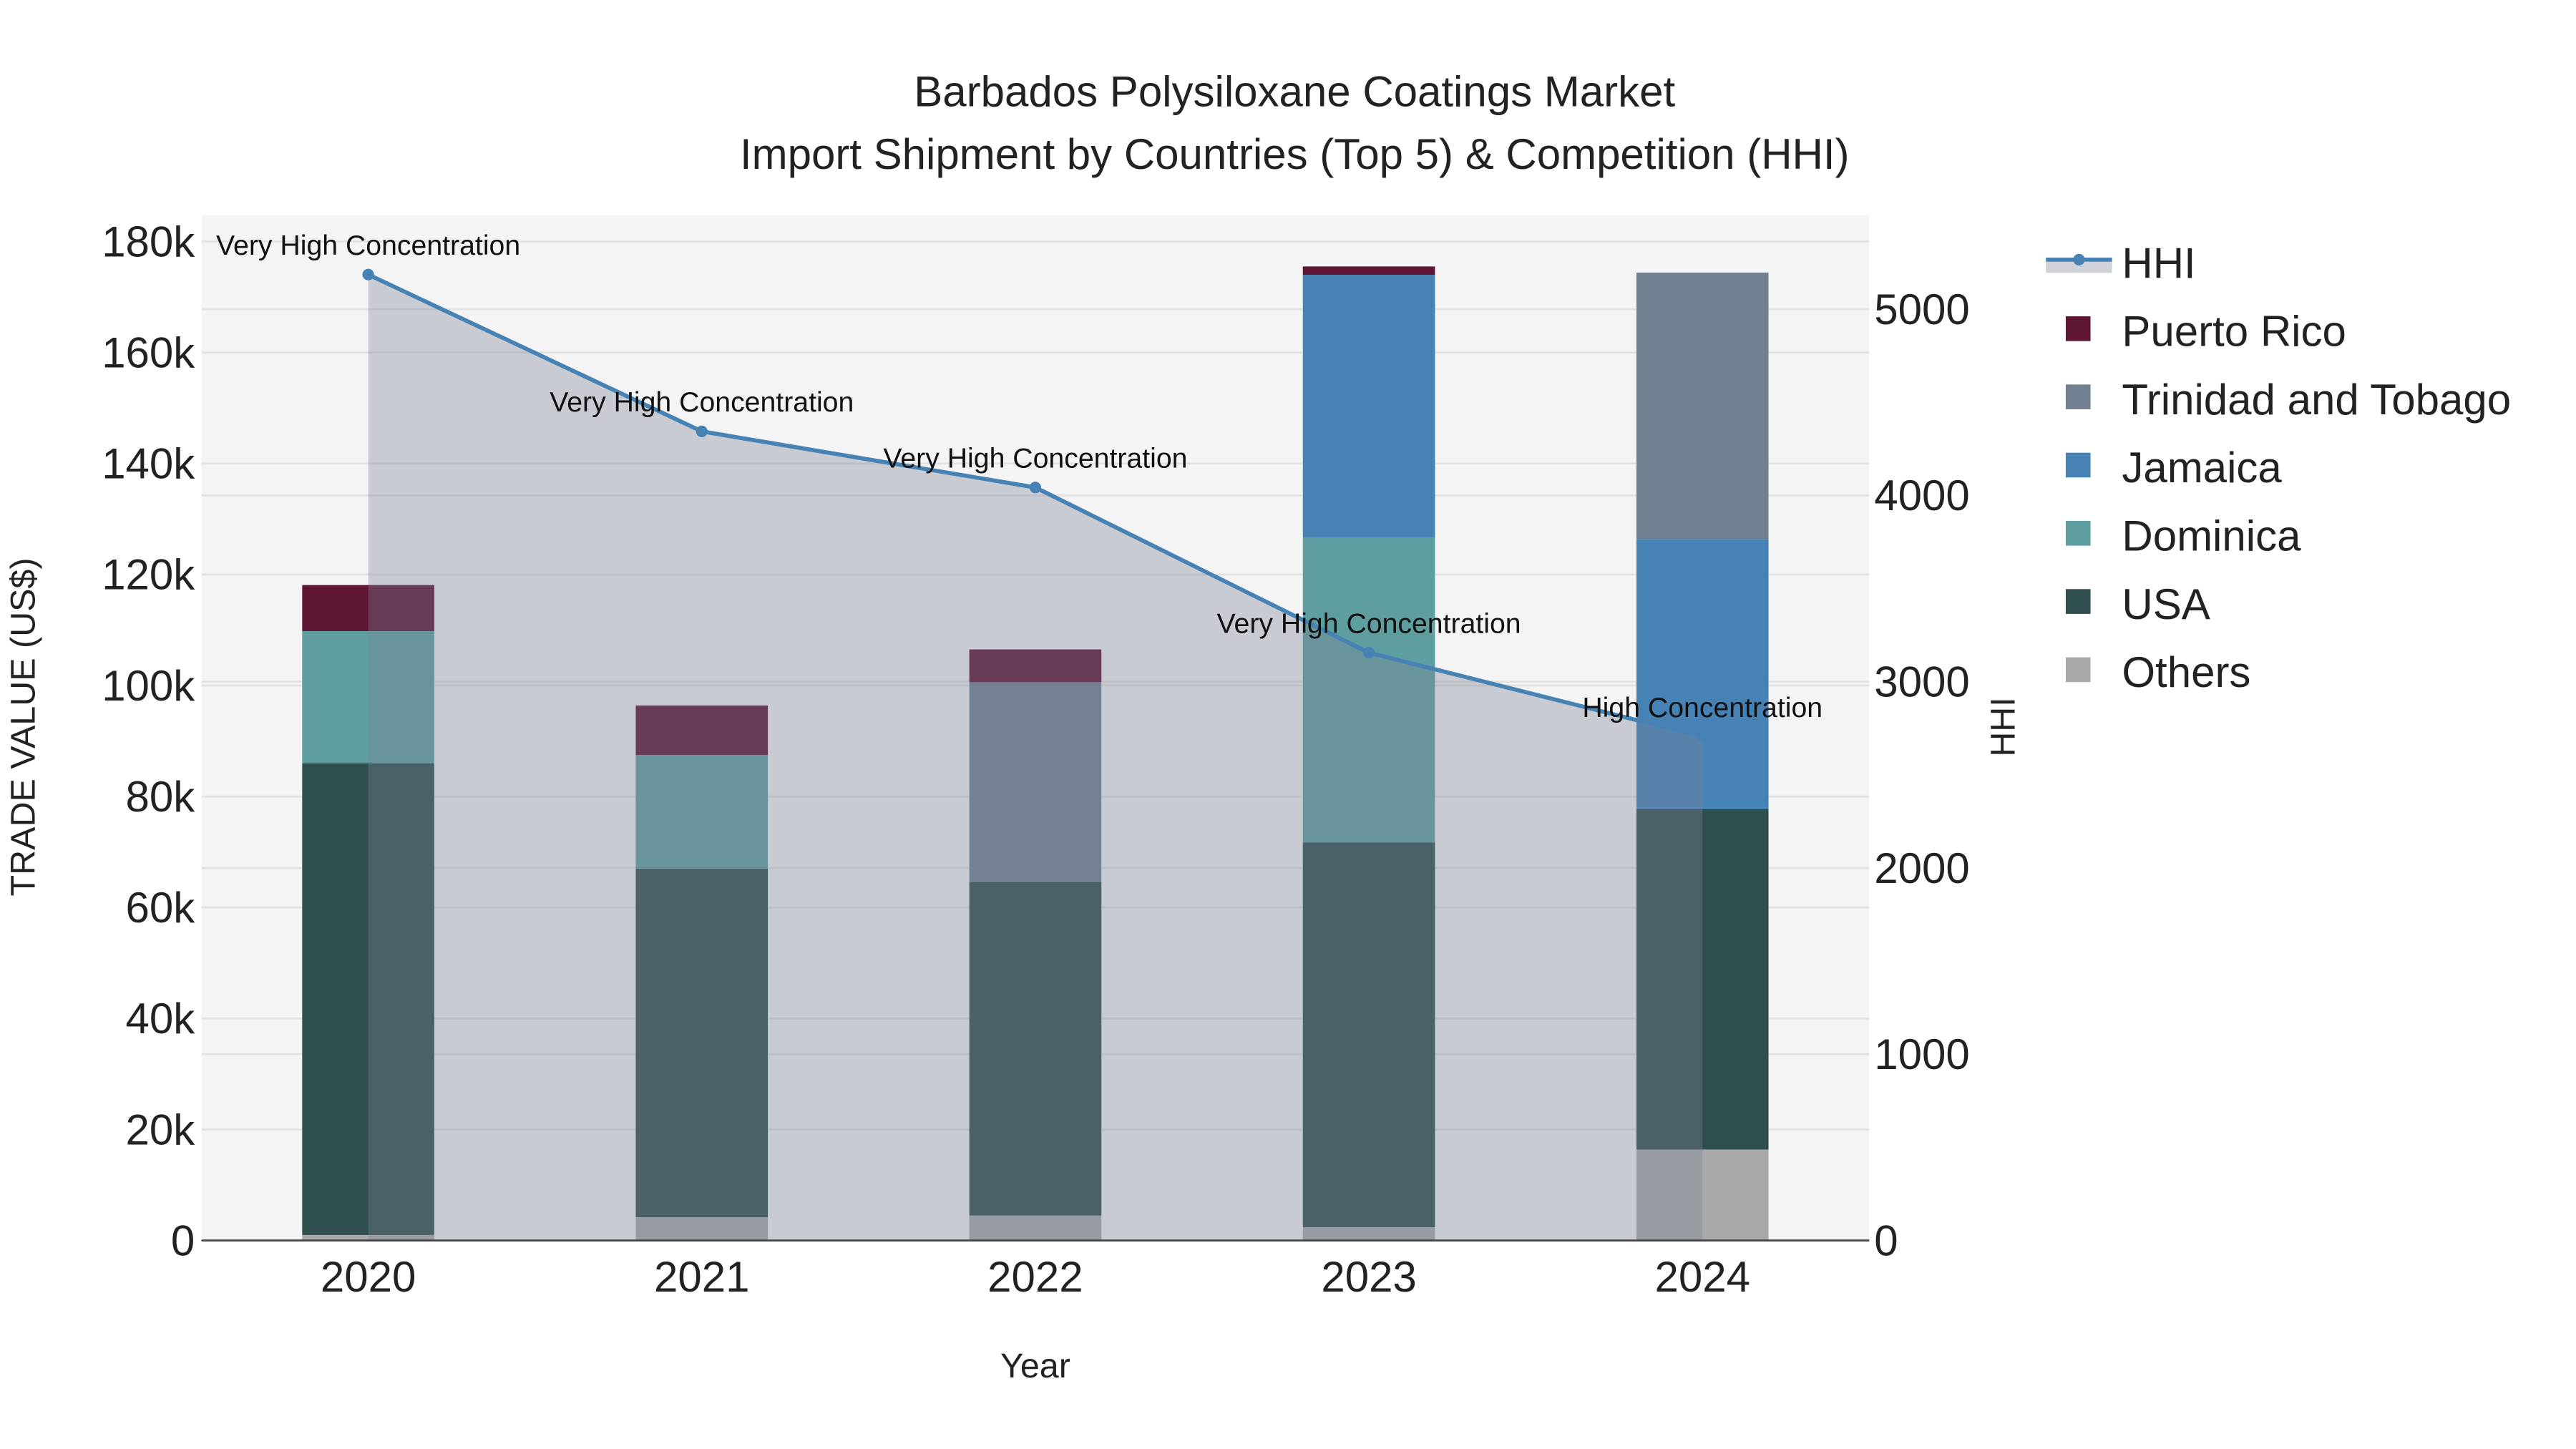 This screenshot has width=2576, height=1449. I want to click on y-tick-label: 60k, so click(161, 908).